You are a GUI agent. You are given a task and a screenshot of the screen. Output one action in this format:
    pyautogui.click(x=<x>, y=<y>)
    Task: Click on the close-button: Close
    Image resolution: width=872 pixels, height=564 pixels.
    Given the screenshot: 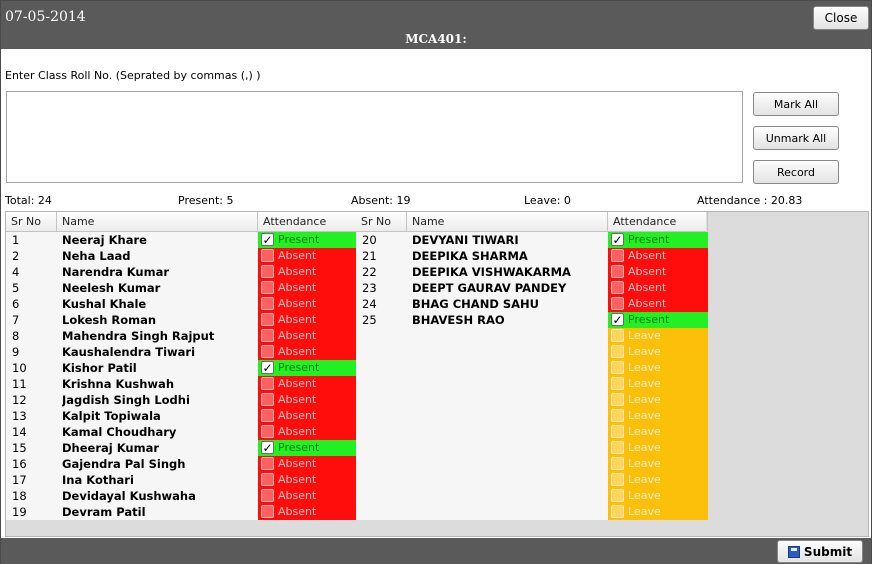 What is the action you would take?
    pyautogui.click(x=841, y=18)
    